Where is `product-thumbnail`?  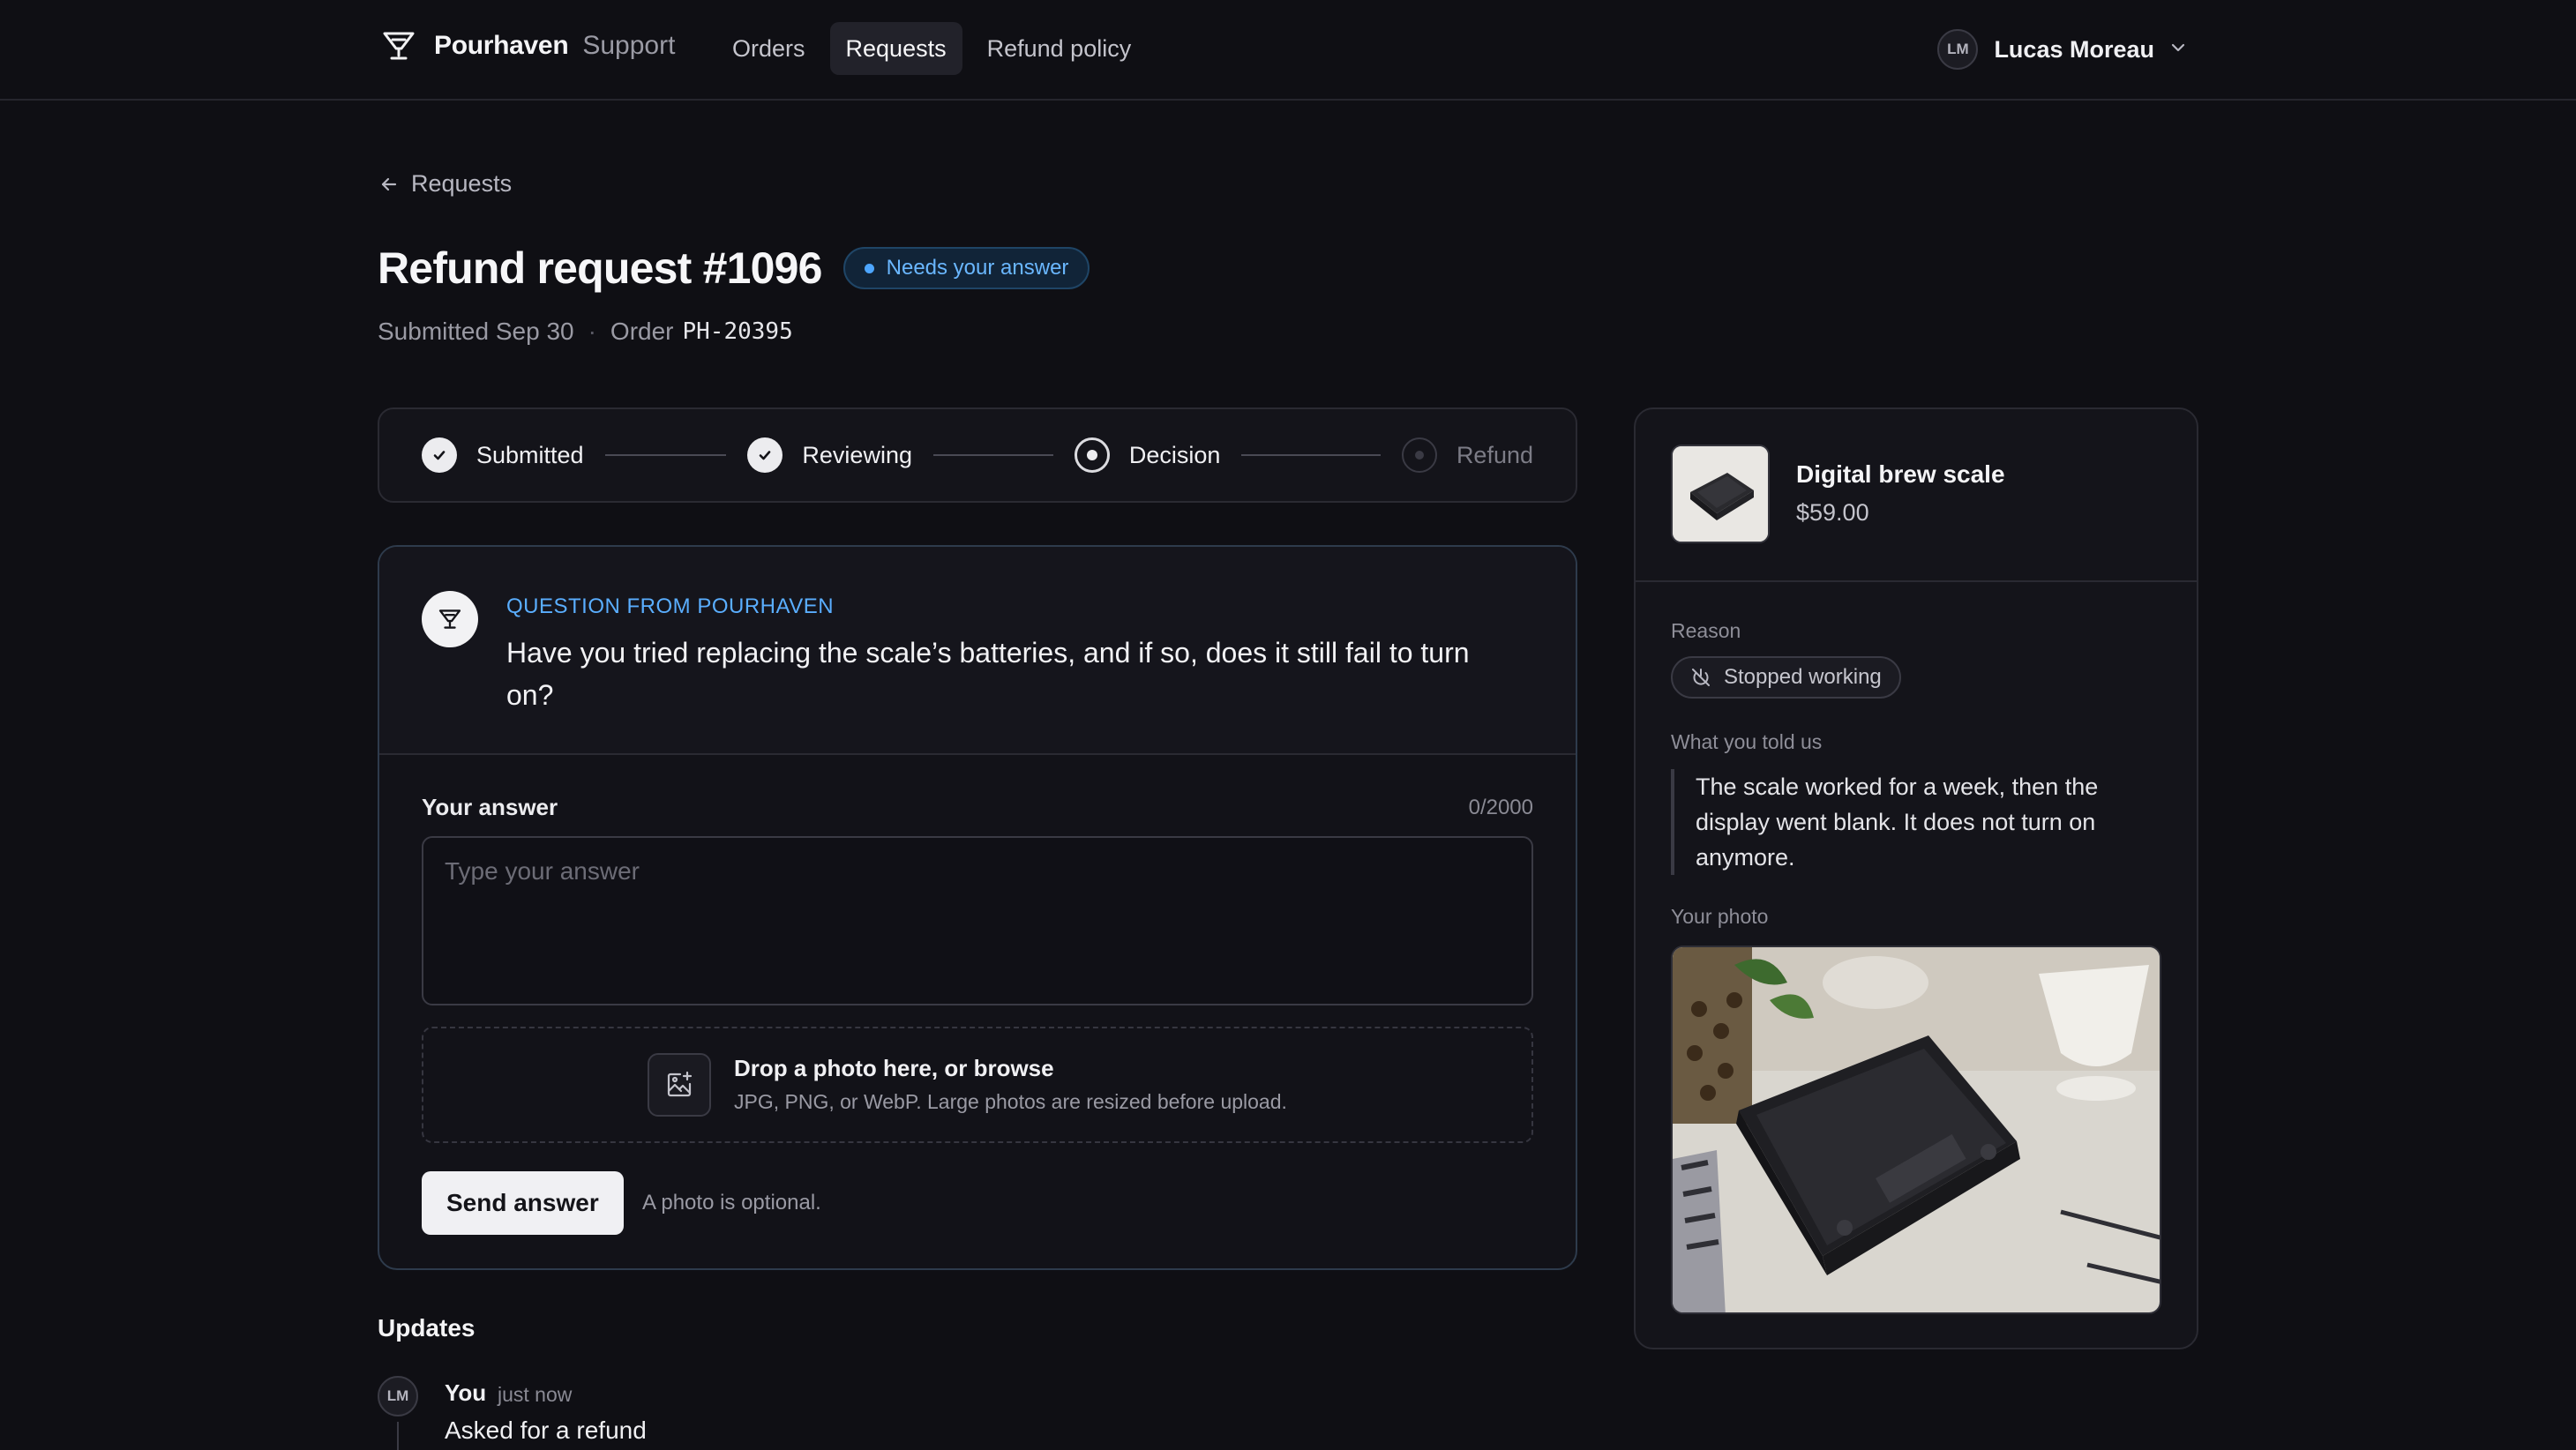 product-thumbnail is located at coordinates (1721, 494).